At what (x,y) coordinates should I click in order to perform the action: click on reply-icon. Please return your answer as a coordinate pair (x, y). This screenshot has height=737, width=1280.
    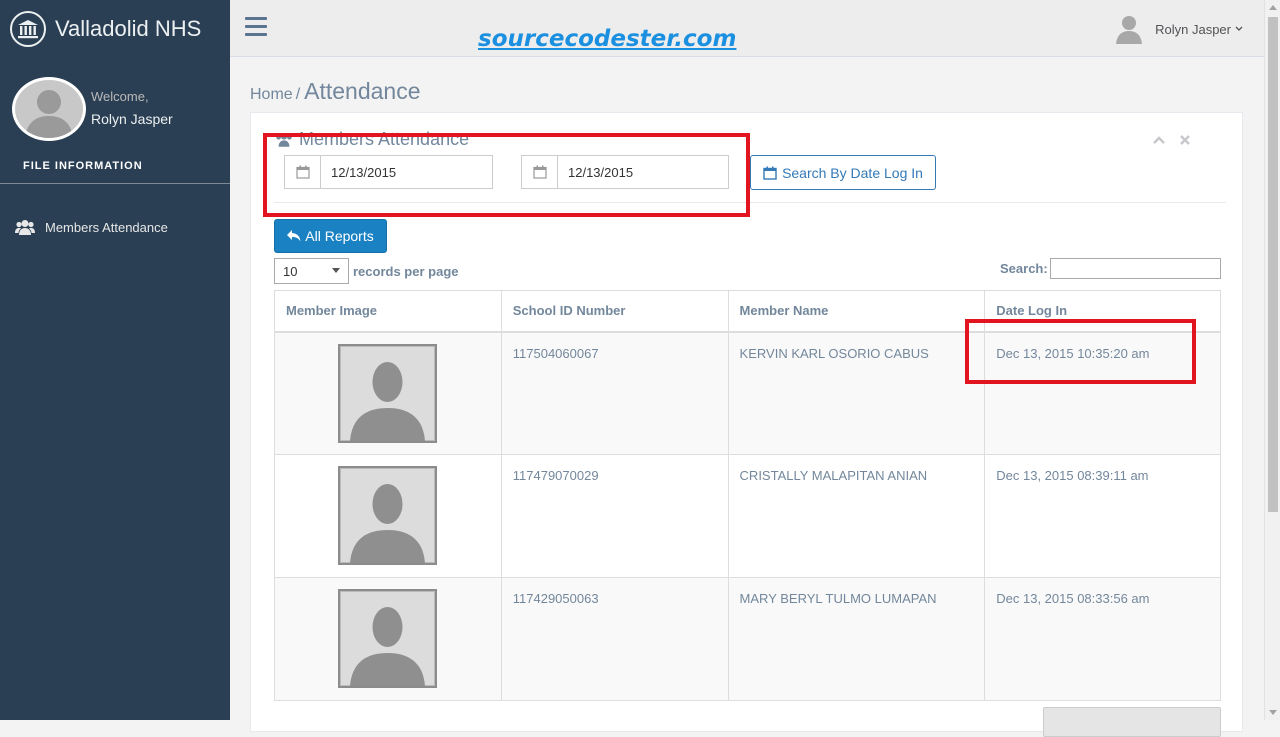
    Looking at the image, I should click on (294, 236).